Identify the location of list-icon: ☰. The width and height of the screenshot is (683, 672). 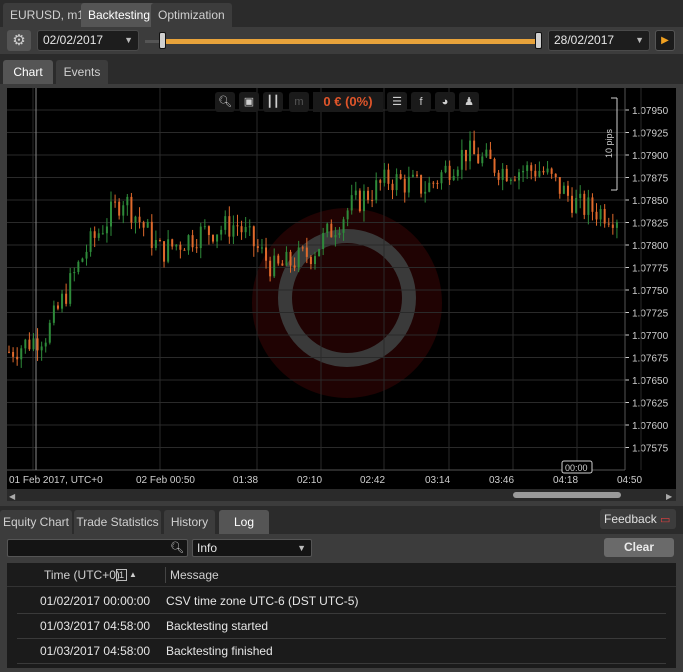
(397, 102).